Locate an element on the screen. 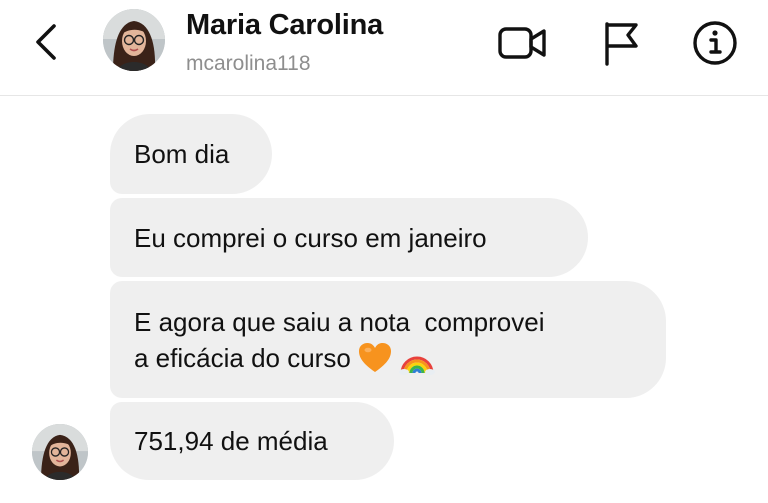 This screenshot has height=503, width=768. message-text: 751,94 de média is located at coordinates (231, 441).